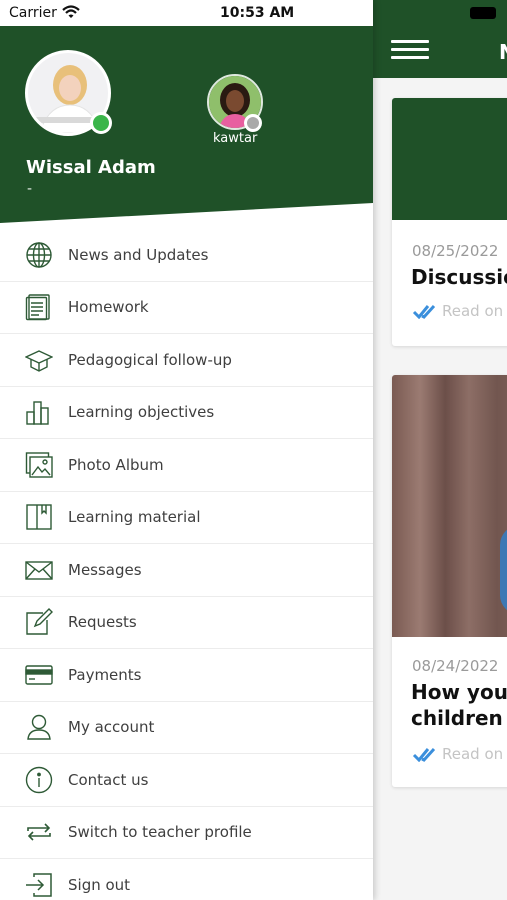 Image resolution: width=507 pixels, height=900 pixels. What do you see at coordinates (30, 189) in the screenshot?
I see `user-subtitle: -` at bounding box center [30, 189].